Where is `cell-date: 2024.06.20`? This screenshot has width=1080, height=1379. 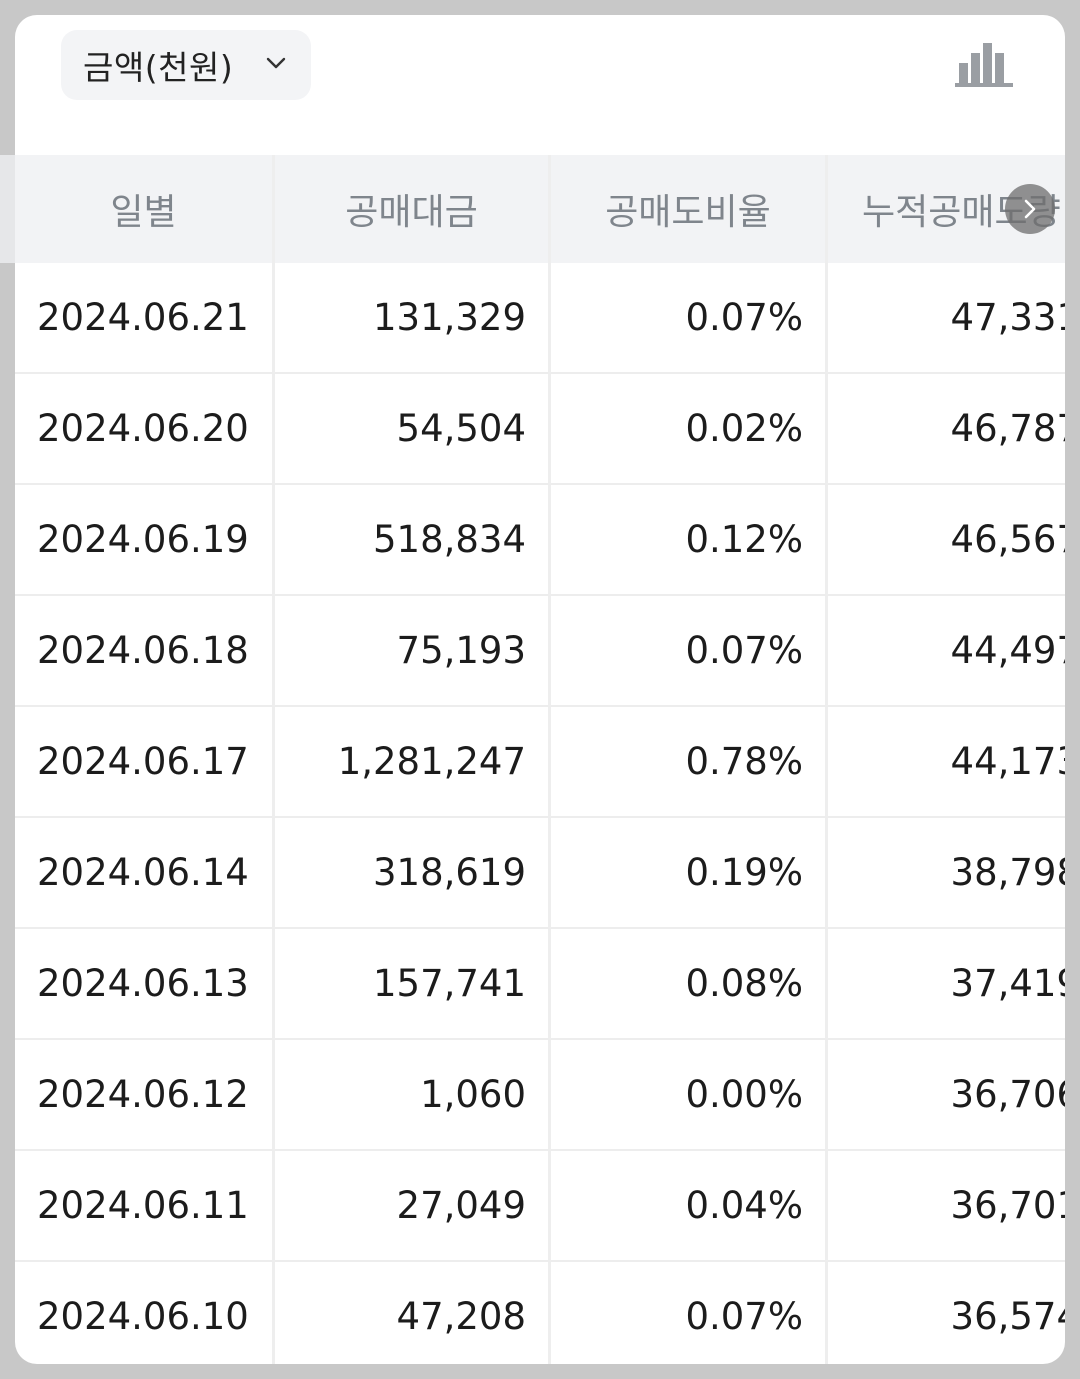 cell-date: 2024.06.20 is located at coordinates (145, 429).